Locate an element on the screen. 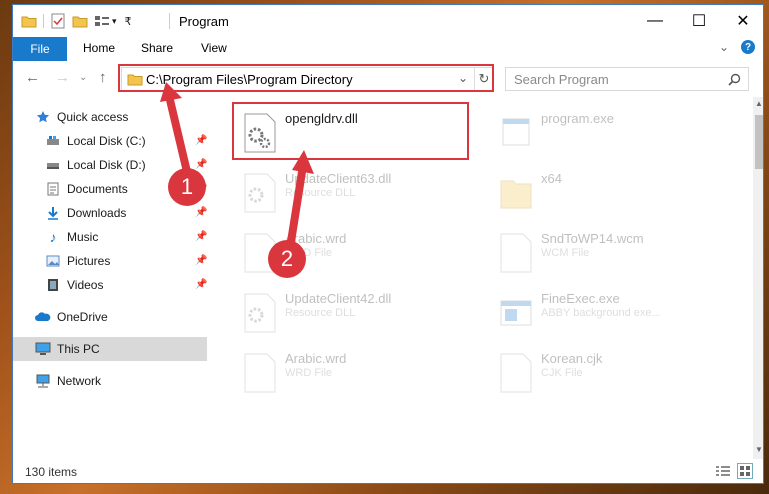  arrow-to-file is located at coordinates (296, 210).